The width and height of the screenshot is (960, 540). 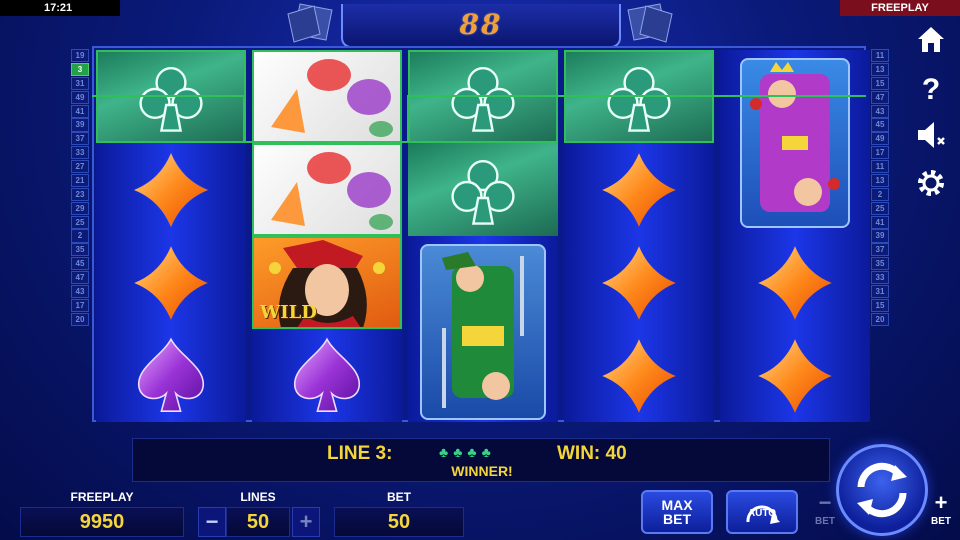 I want to click on auto-label: AUTO, so click(x=762, y=513).